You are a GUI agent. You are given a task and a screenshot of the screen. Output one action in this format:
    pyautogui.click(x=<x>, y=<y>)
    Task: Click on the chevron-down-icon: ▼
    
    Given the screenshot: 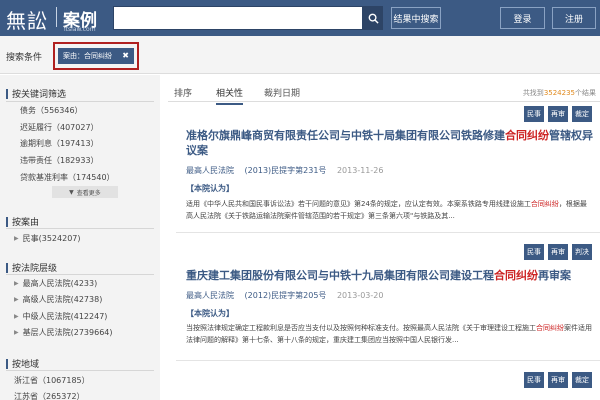 What is the action you would take?
    pyautogui.click(x=71, y=192)
    